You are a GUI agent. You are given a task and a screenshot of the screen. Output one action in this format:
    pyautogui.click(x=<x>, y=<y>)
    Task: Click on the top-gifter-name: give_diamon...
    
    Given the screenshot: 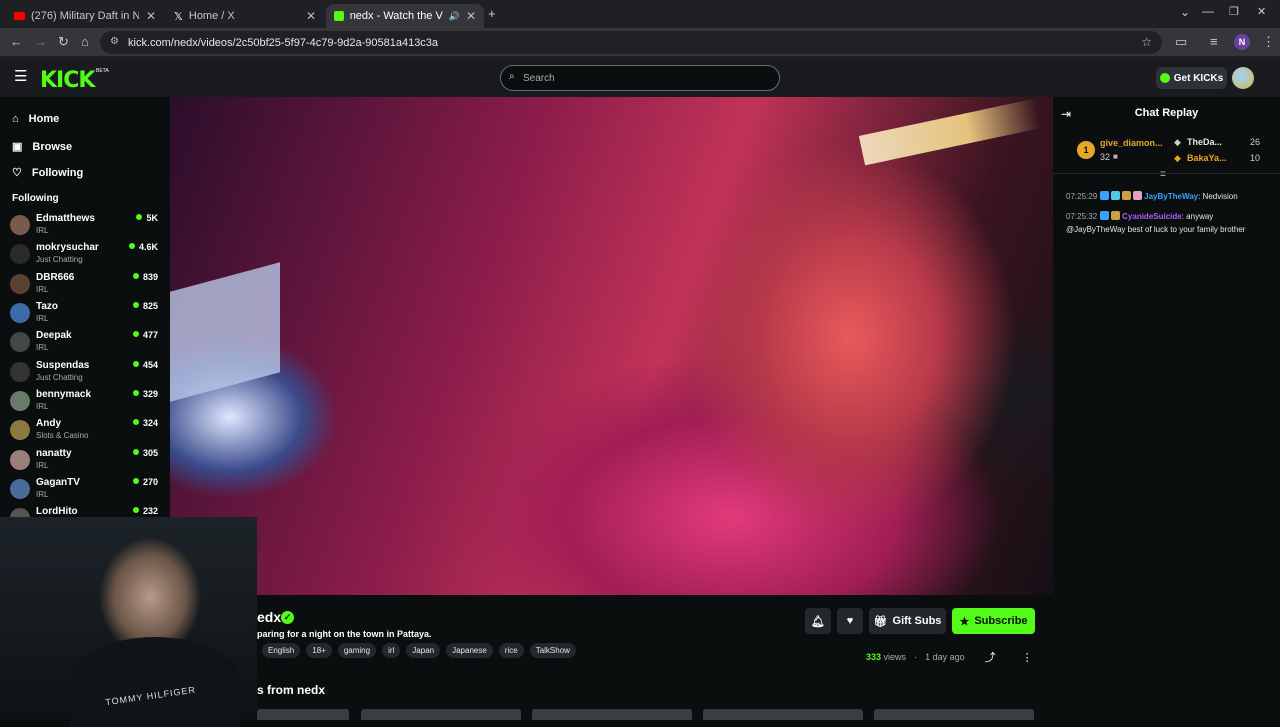 What is the action you would take?
    pyautogui.click(x=1131, y=143)
    